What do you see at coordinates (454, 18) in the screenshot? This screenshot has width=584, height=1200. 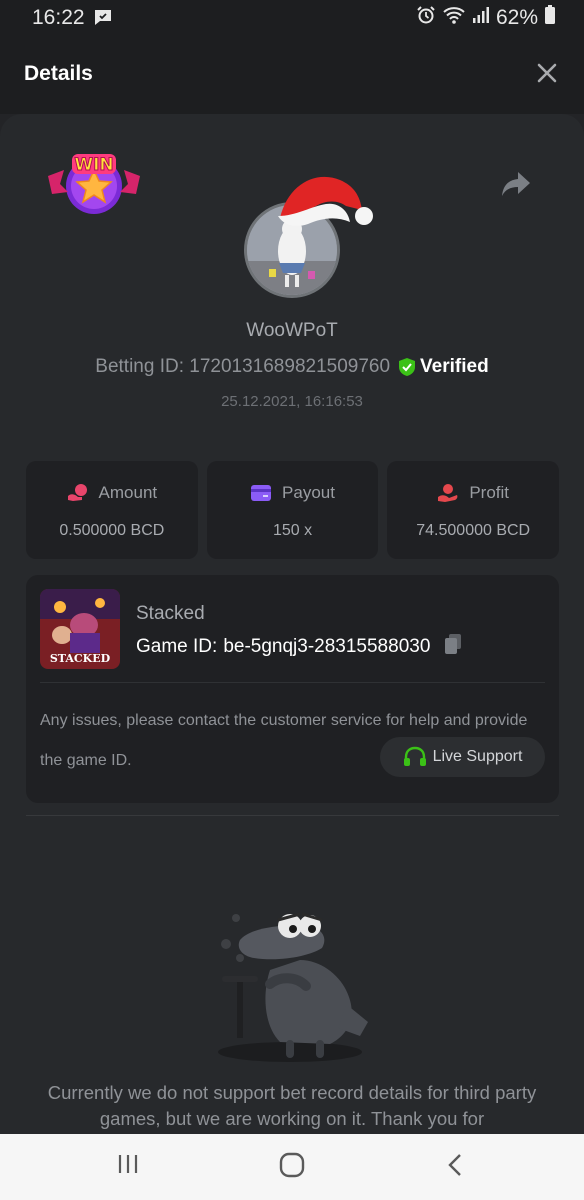 I see `wifi-icon` at bounding box center [454, 18].